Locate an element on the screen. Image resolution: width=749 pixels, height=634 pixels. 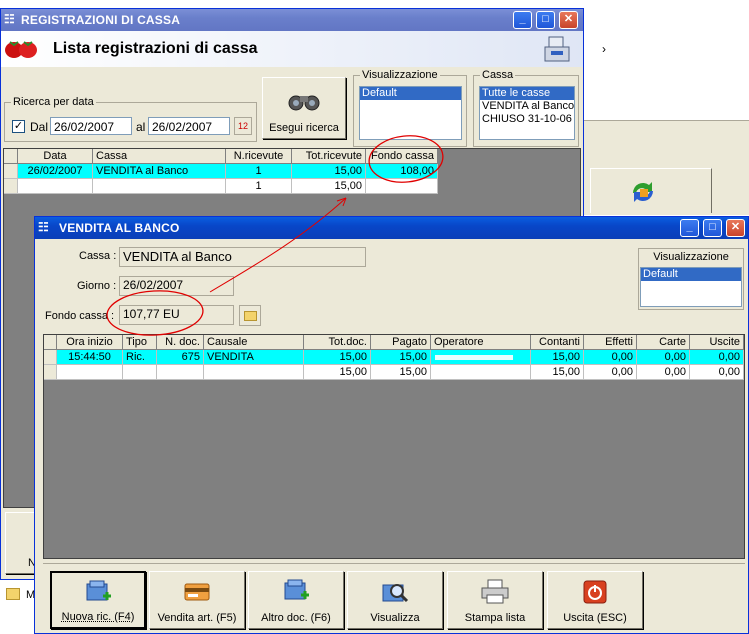
visualizza-label: Visualizza is located at coordinates (395, 618).